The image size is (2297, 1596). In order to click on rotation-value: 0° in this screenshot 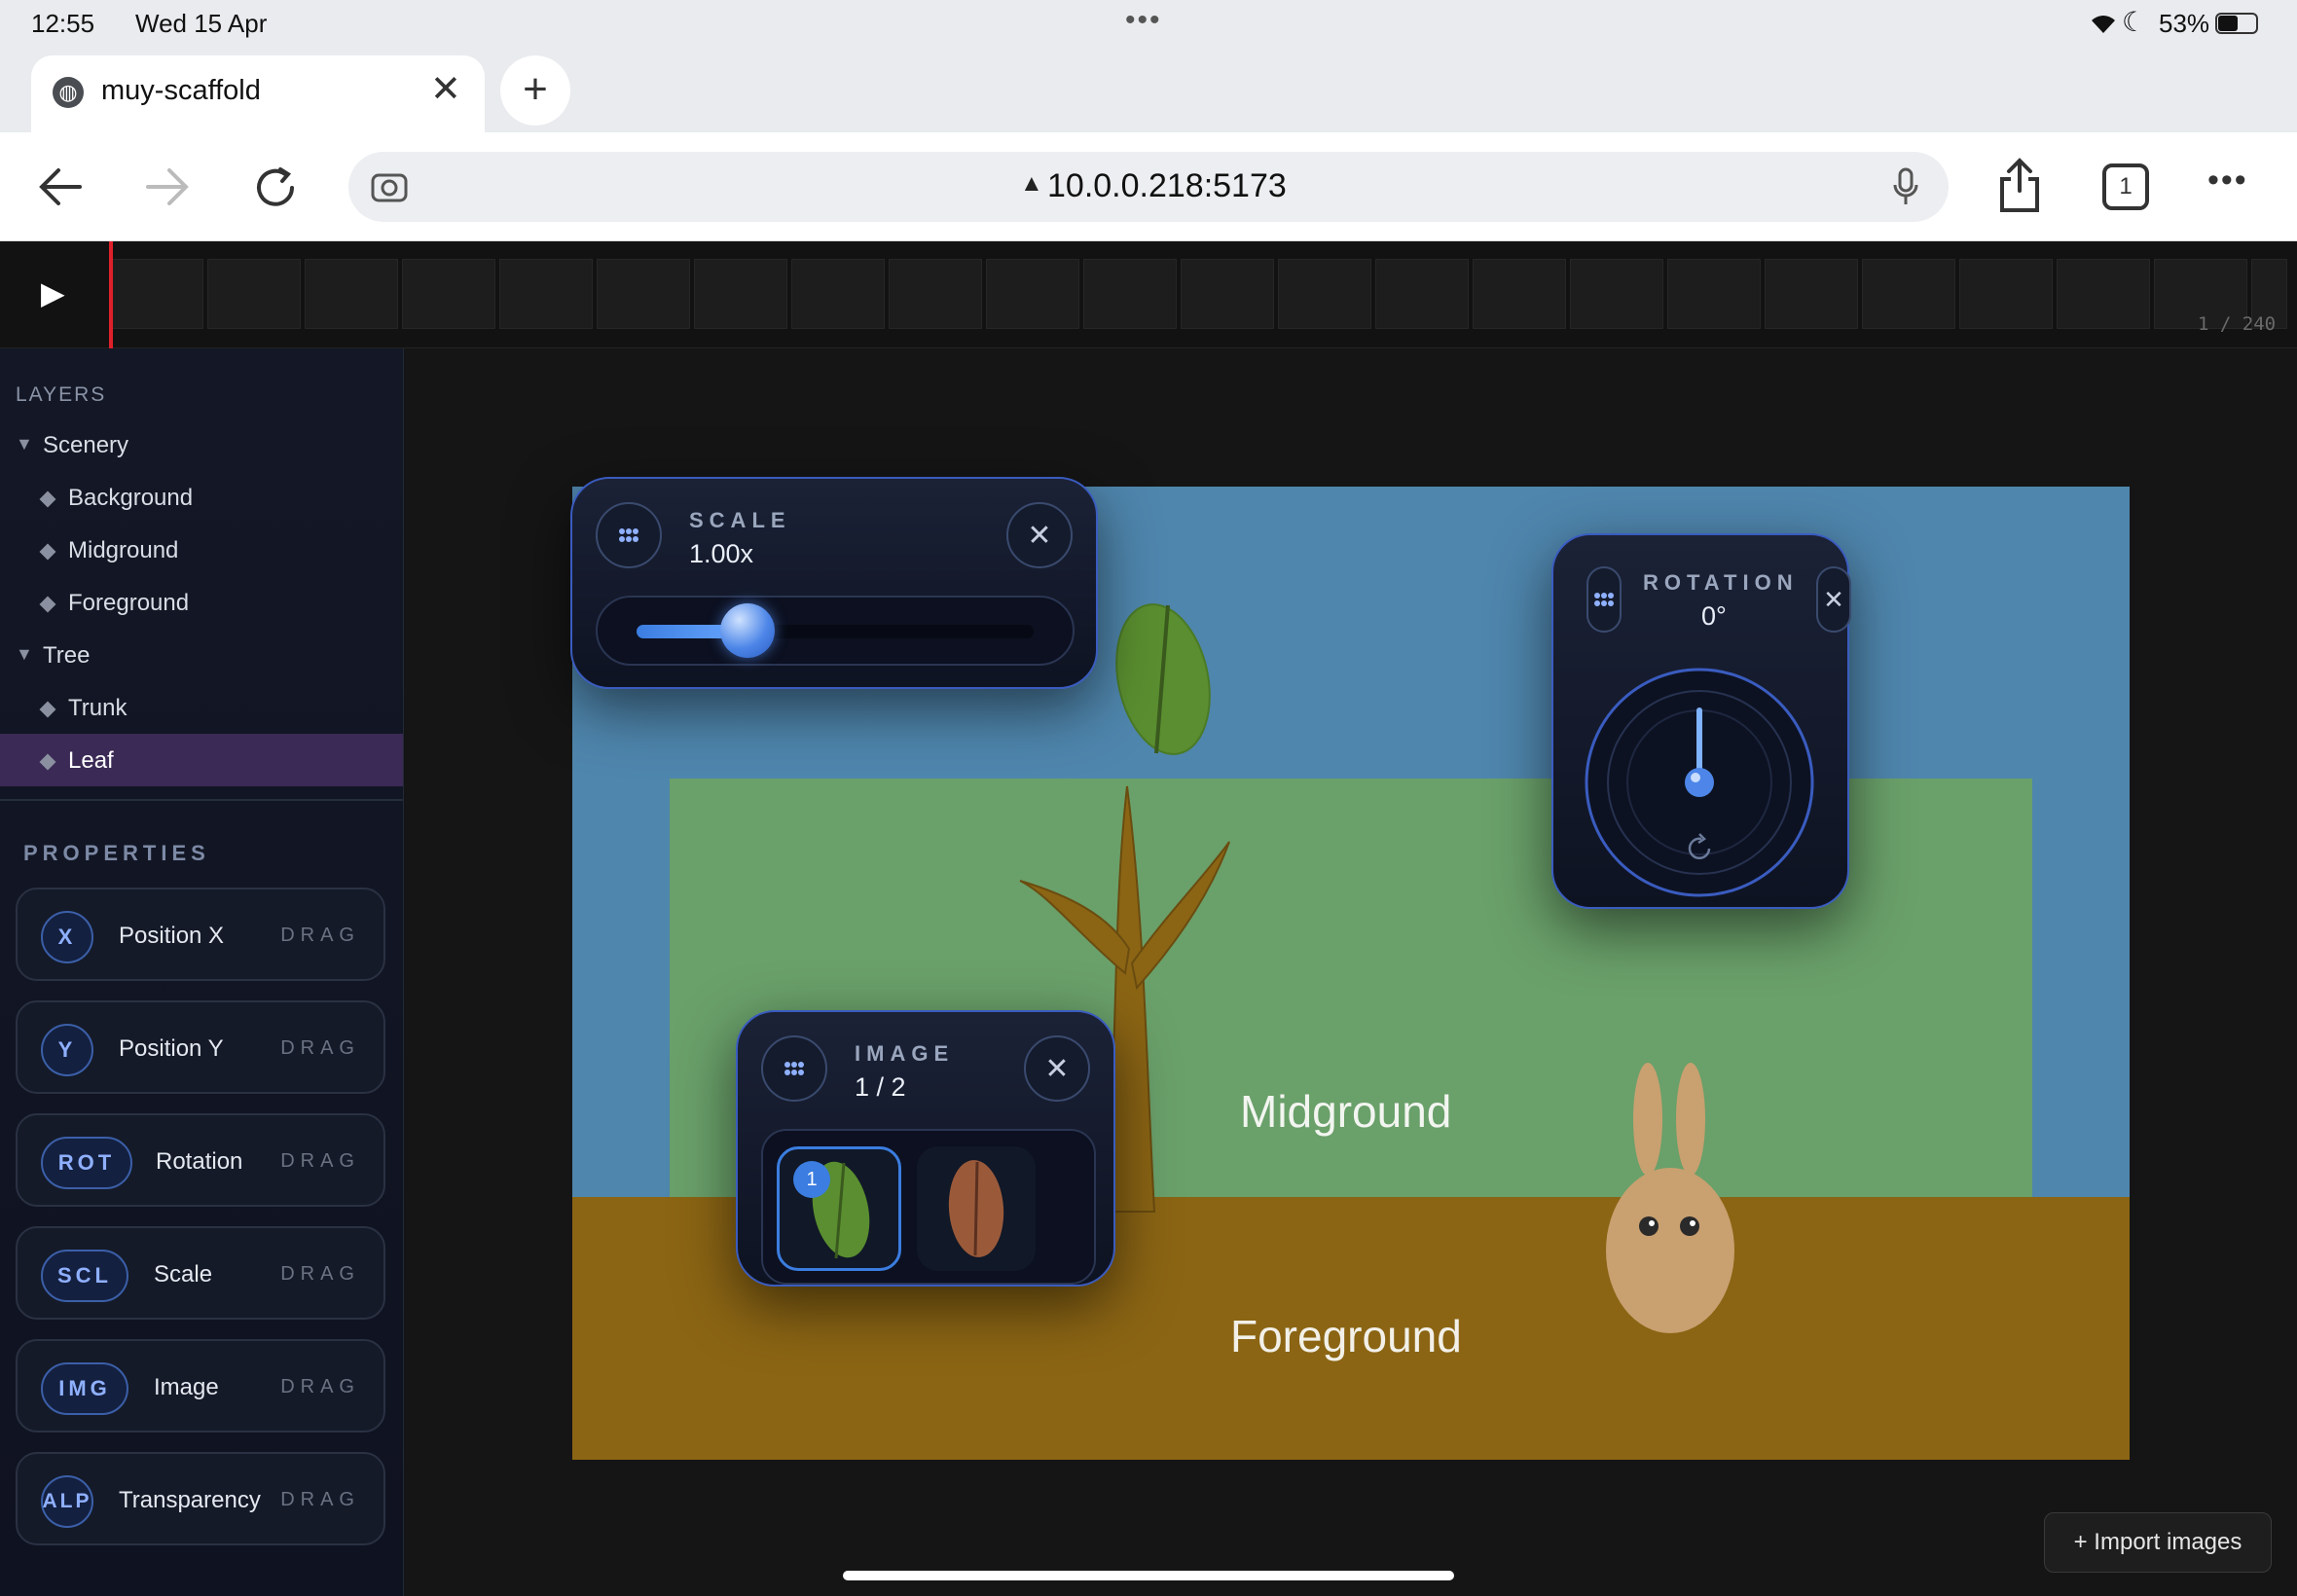, I will do `click(1714, 616)`.